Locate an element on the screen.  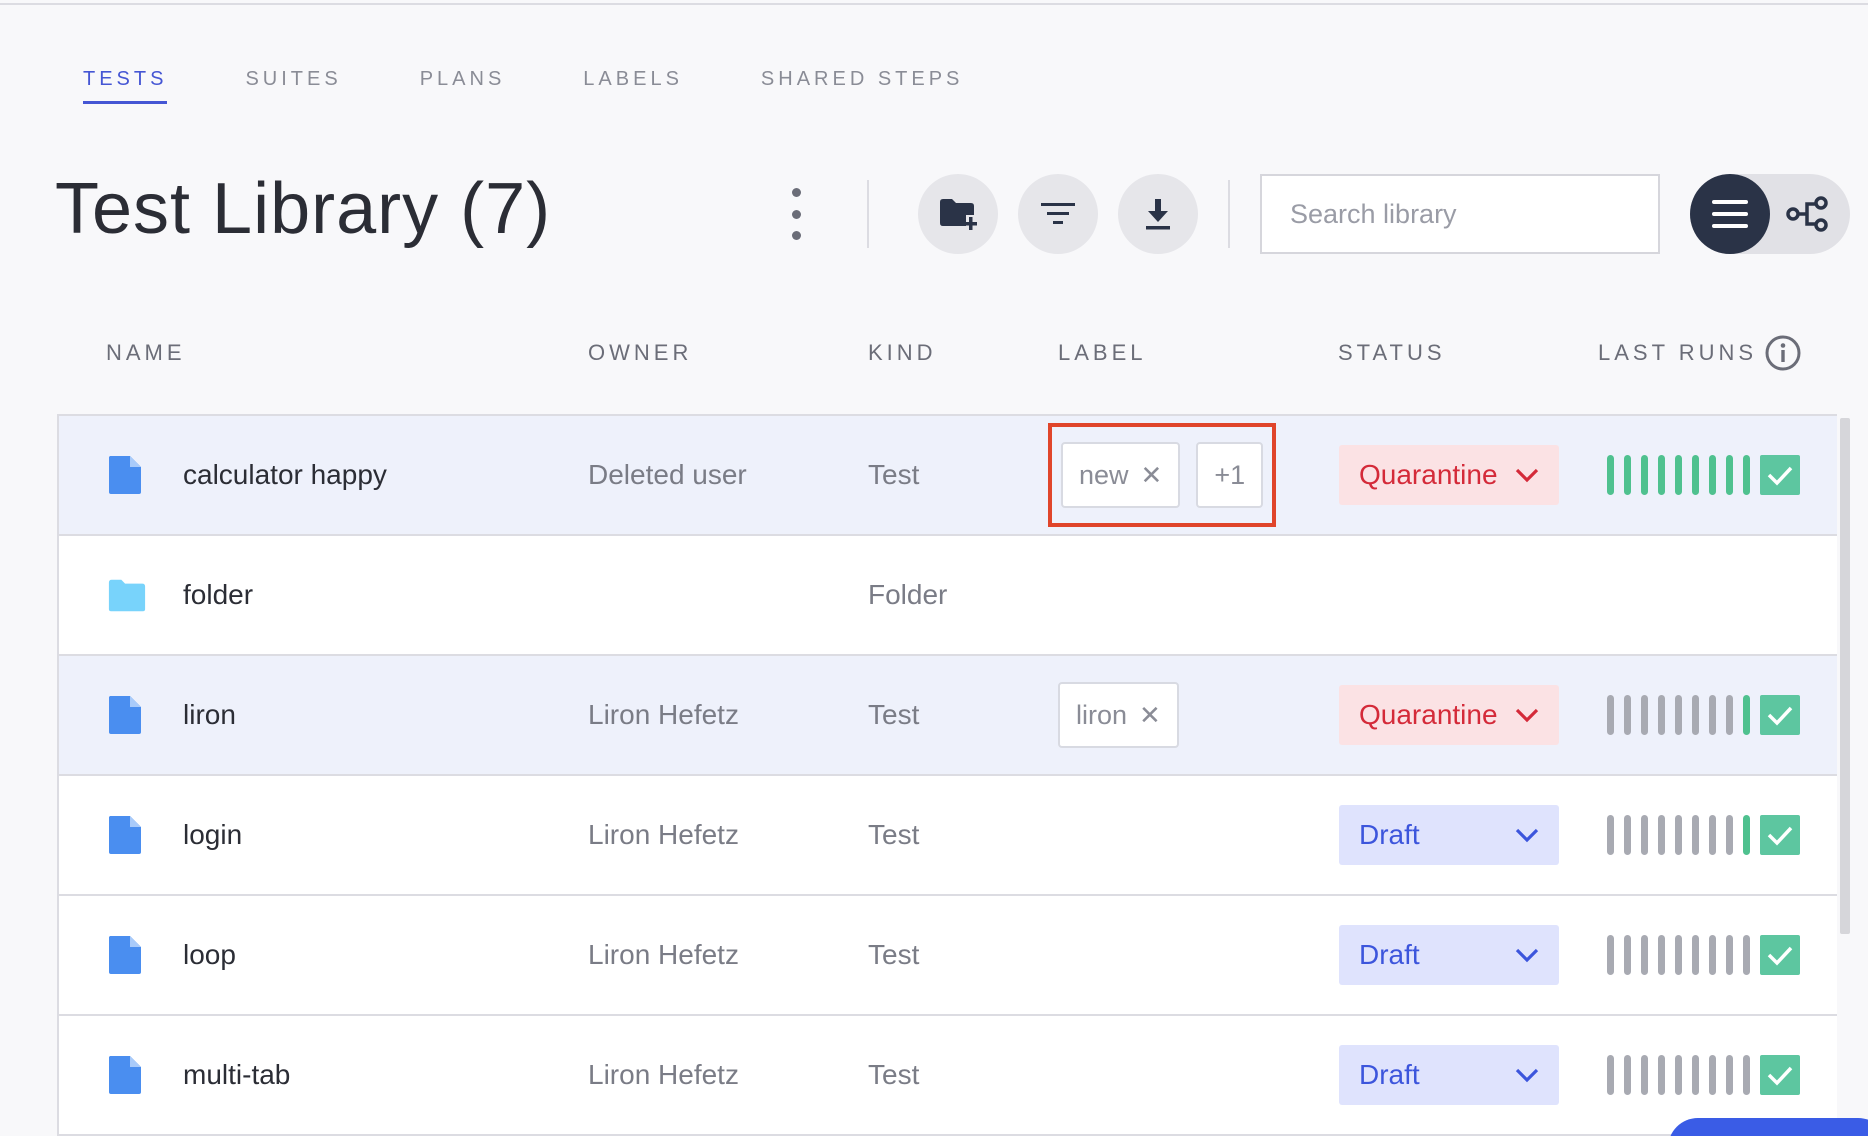
table-scrollbar is located at coordinates (1845, 676).